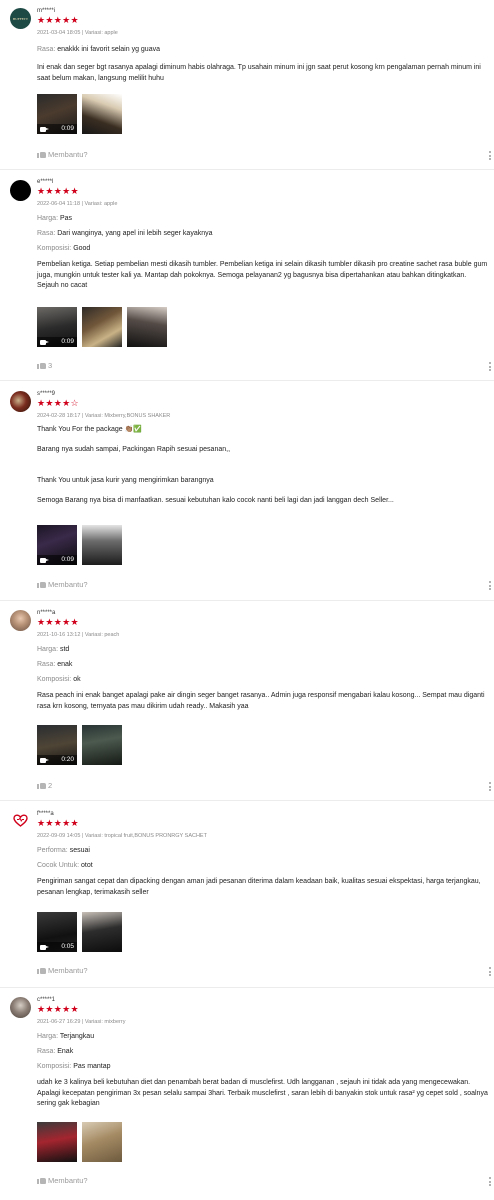  What do you see at coordinates (262, 218) in the screenshot?
I see `review-attribute: Harga: Pas` at bounding box center [262, 218].